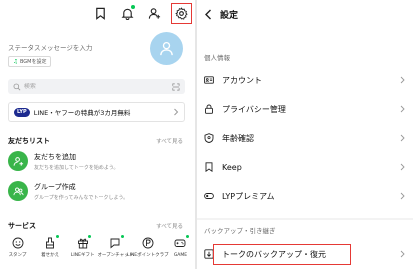  Describe the element at coordinates (176, 86) in the screenshot. I see `qr-scan-icon` at that location.